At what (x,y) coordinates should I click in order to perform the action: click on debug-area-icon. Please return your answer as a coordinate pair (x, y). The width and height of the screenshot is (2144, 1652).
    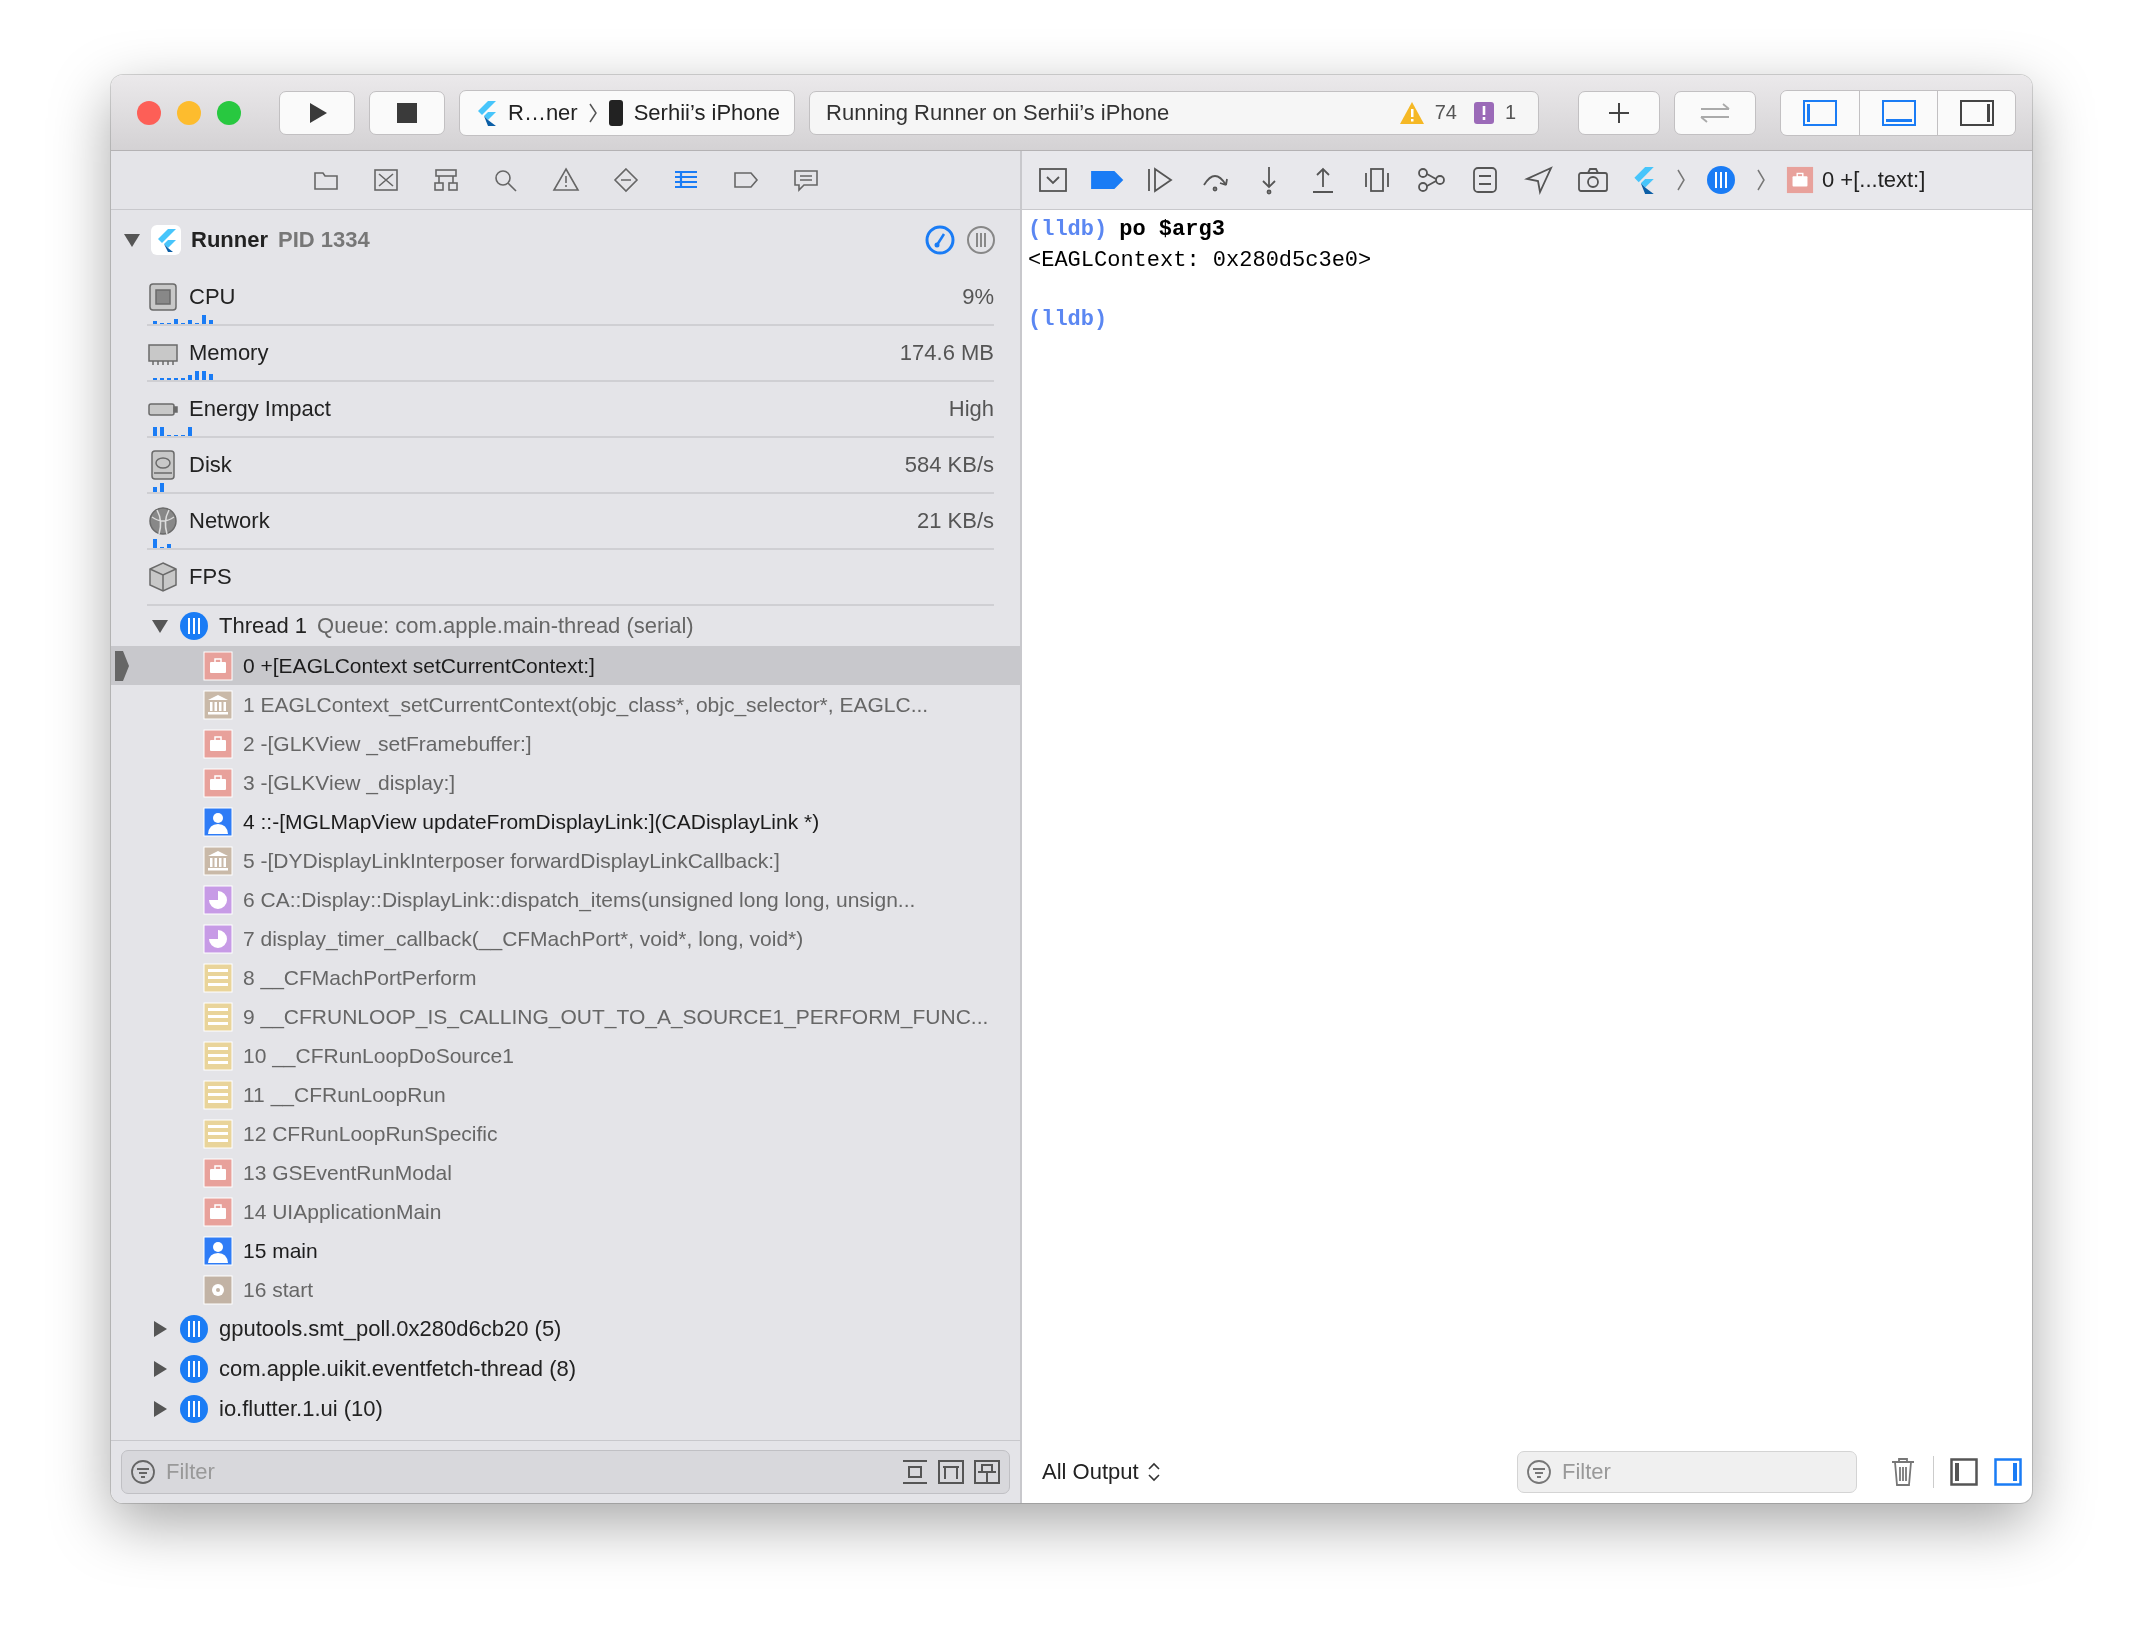
    Looking at the image, I should click on (1053, 180).